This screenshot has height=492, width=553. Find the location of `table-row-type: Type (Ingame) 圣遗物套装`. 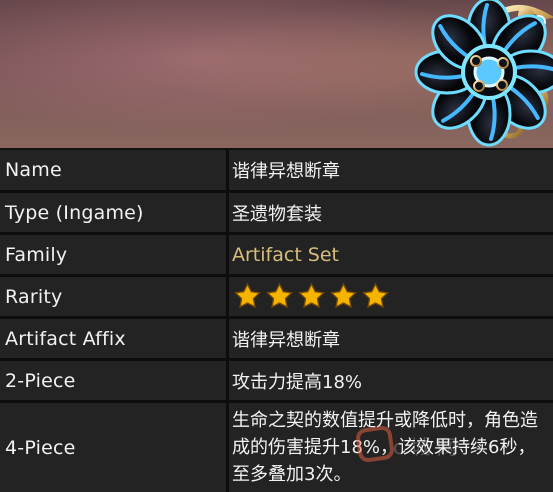

table-row-type: Type (Ingame) 圣遗物套装 is located at coordinates (276, 212).